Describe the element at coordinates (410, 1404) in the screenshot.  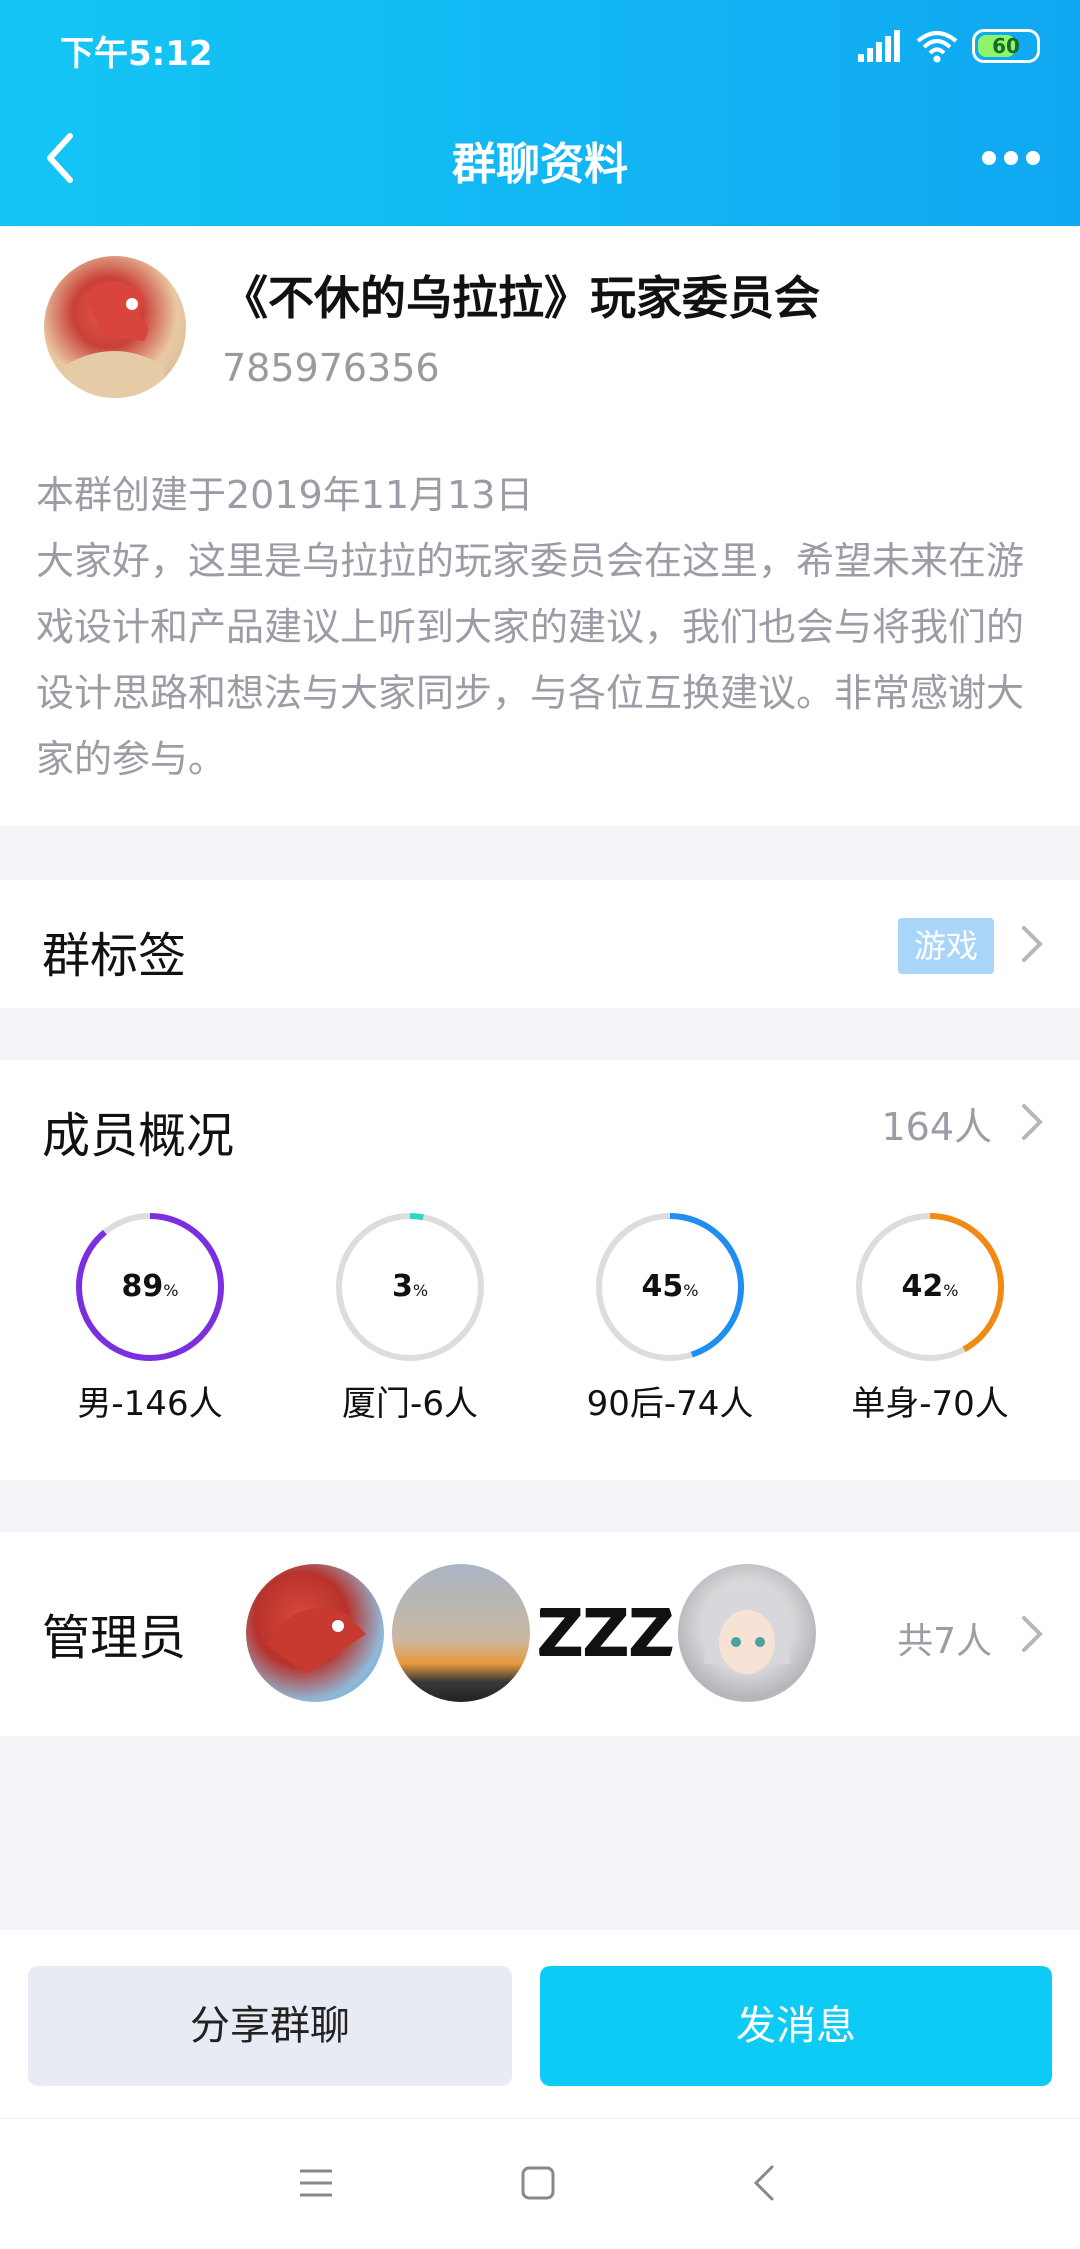
I see `stat-label: 厦门-6人` at that location.